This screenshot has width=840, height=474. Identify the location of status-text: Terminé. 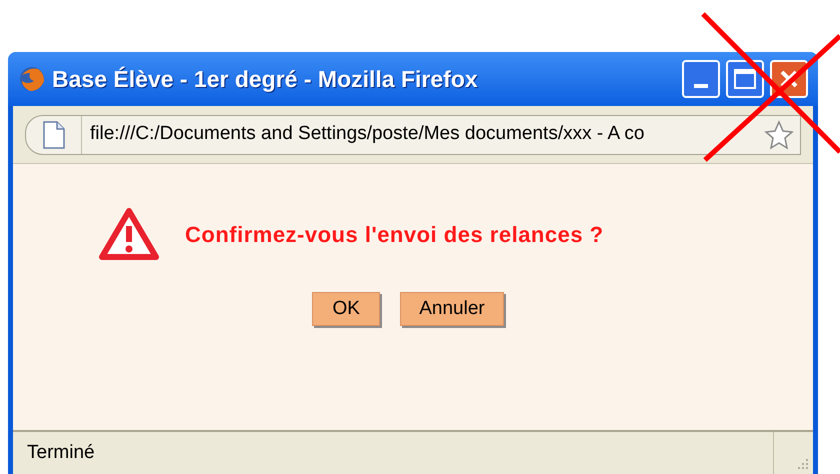
(61, 452).